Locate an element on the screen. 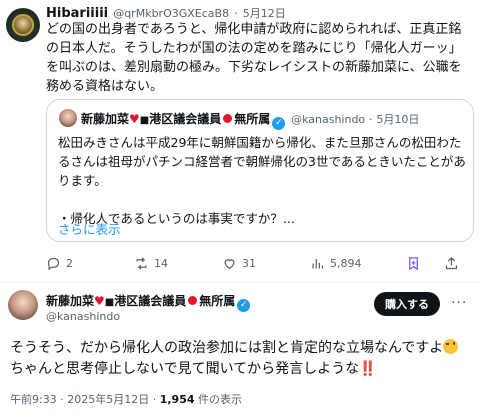 The image size is (480, 420). tweet-time: 午前9:33 is located at coordinates (33, 399).